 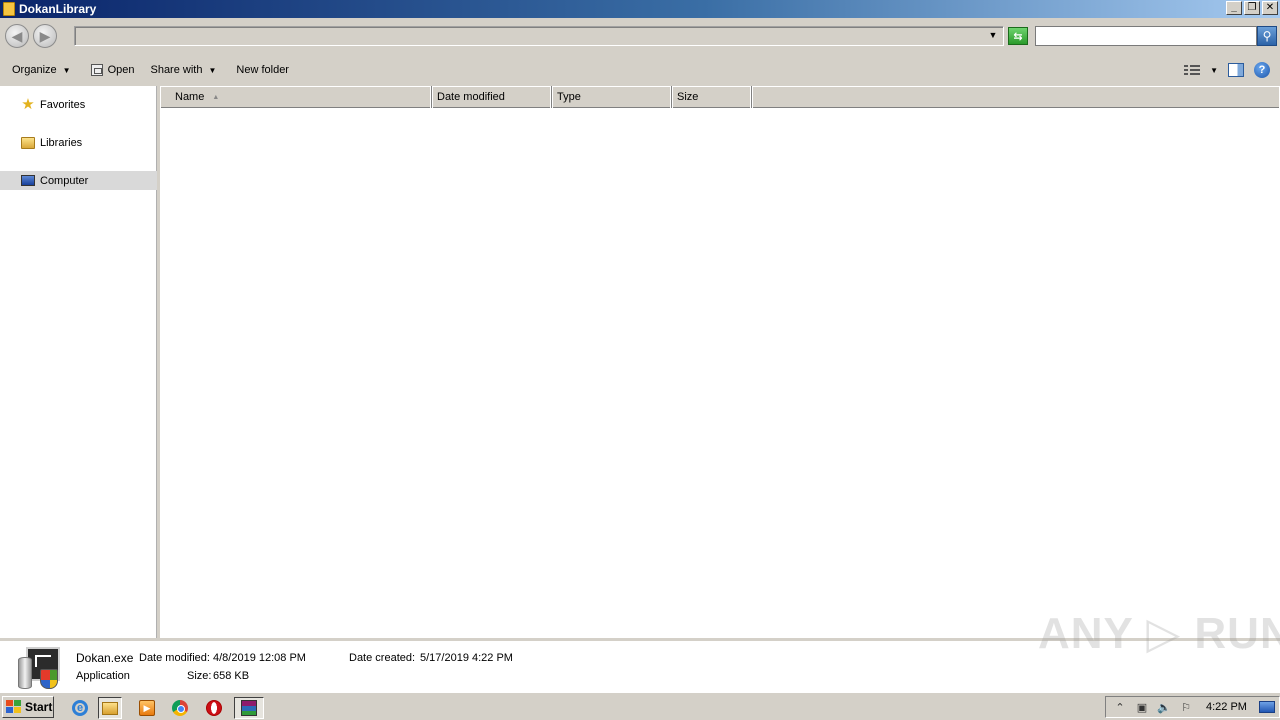 I want to click on forward-arrow-icon: ▶, so click(x=45, y=35).